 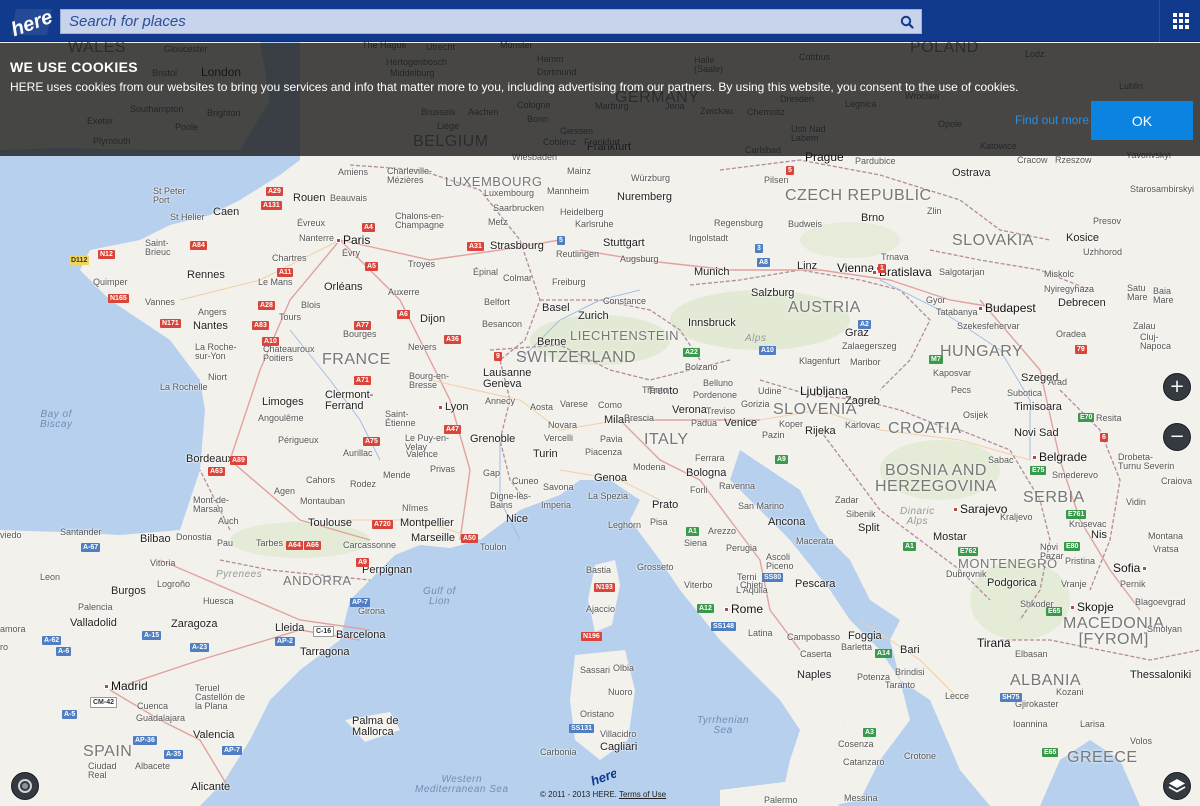 What do you see at coordinates (665, 505) in the screenshot?
I see `city-label-florence: Prato` at bounding box center [665, 505].